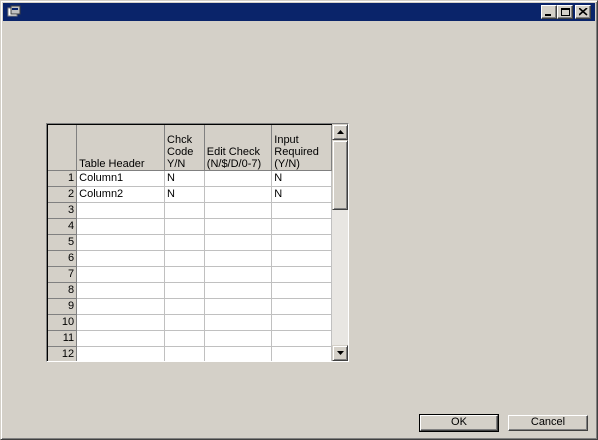  What do you see at coordinates (63, 338) in the screenshot?
I see `row-number: 11` at bounding box center [63, 338].